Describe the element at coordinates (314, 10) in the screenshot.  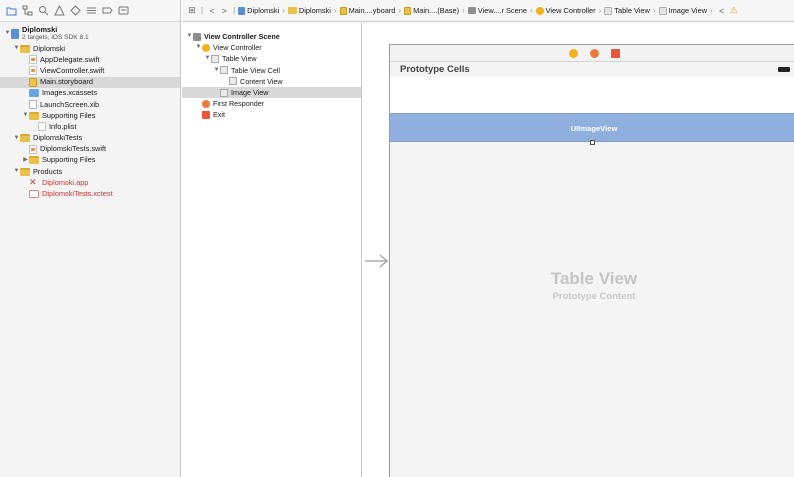
I see `breadcrumb-label: Diplomski` at that location.